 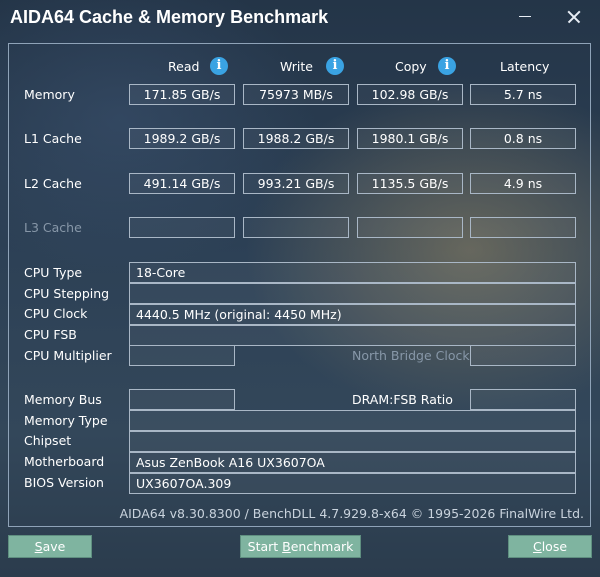 What do you see at coordinates (297, 66) in the screenshot?
I see `column-header-write: Write` at bounding box center [297, 66].